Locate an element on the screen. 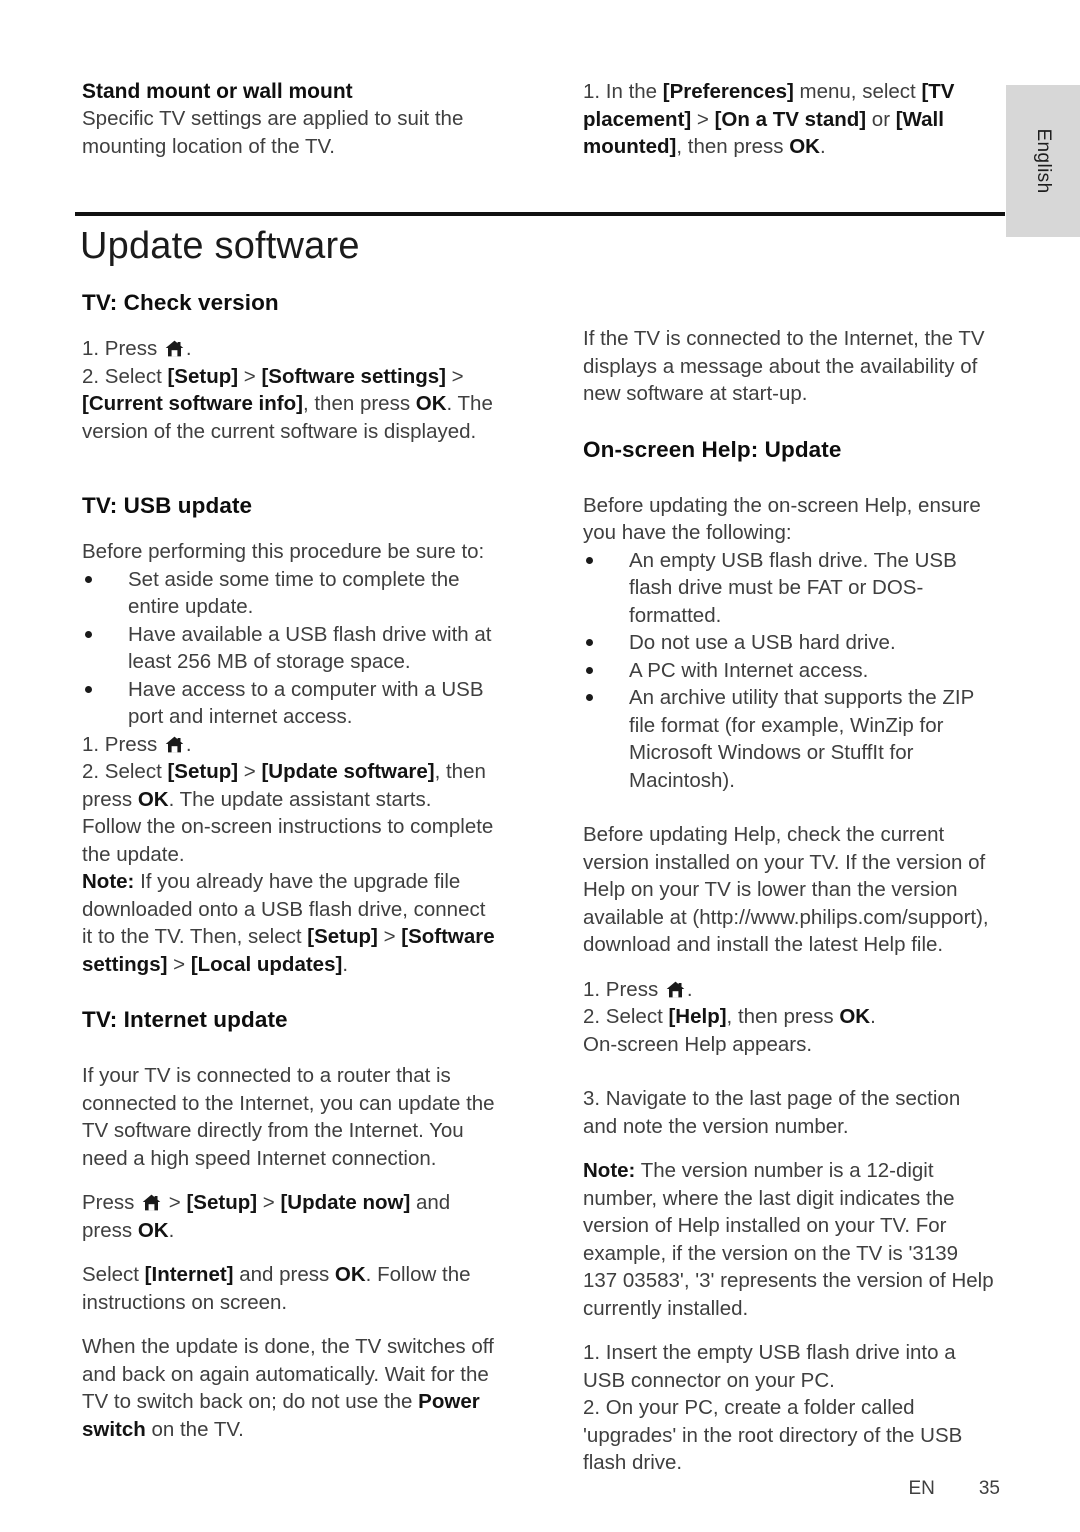 This screenshot has height=1532, width=1080. help-step-2: 2. Select [Help], then press OK. is located at coordinates (790, 1017).